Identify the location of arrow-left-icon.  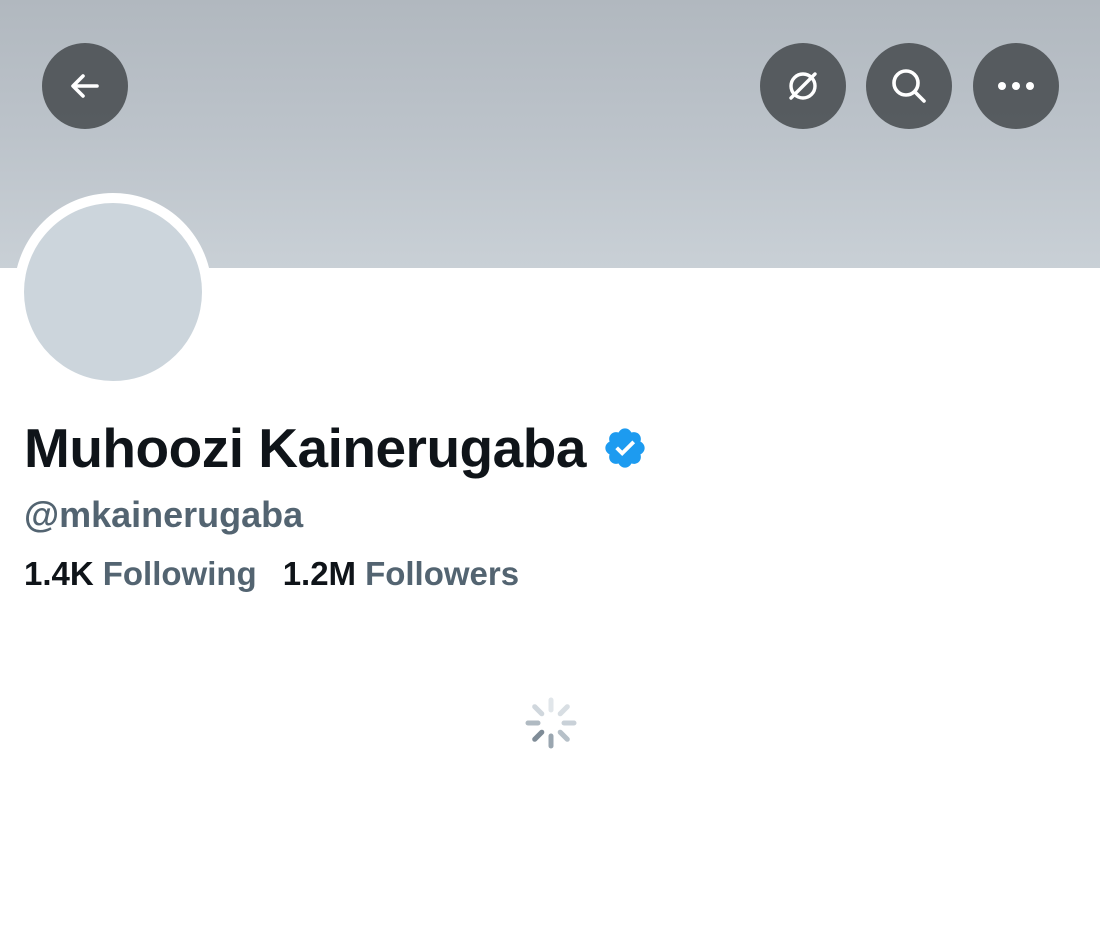
(85, 86).